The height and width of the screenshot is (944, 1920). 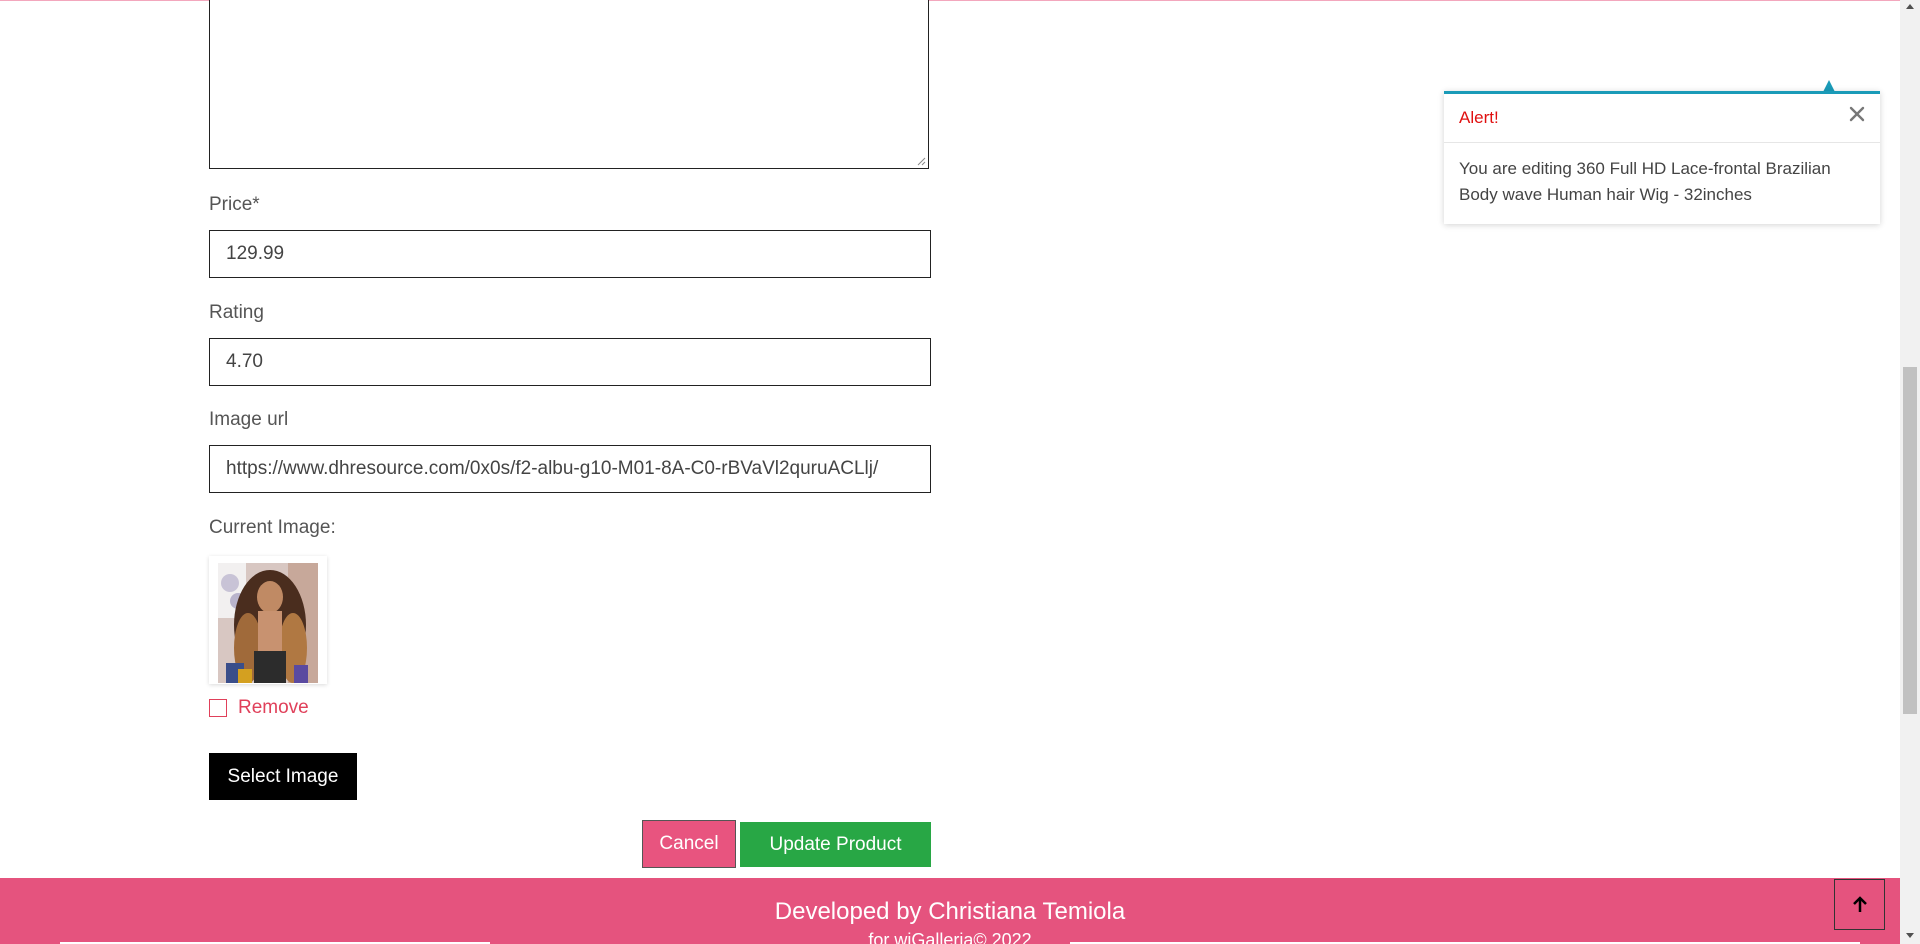 I want to click on cancel-button: Cancel, so click(x=689, y=844).